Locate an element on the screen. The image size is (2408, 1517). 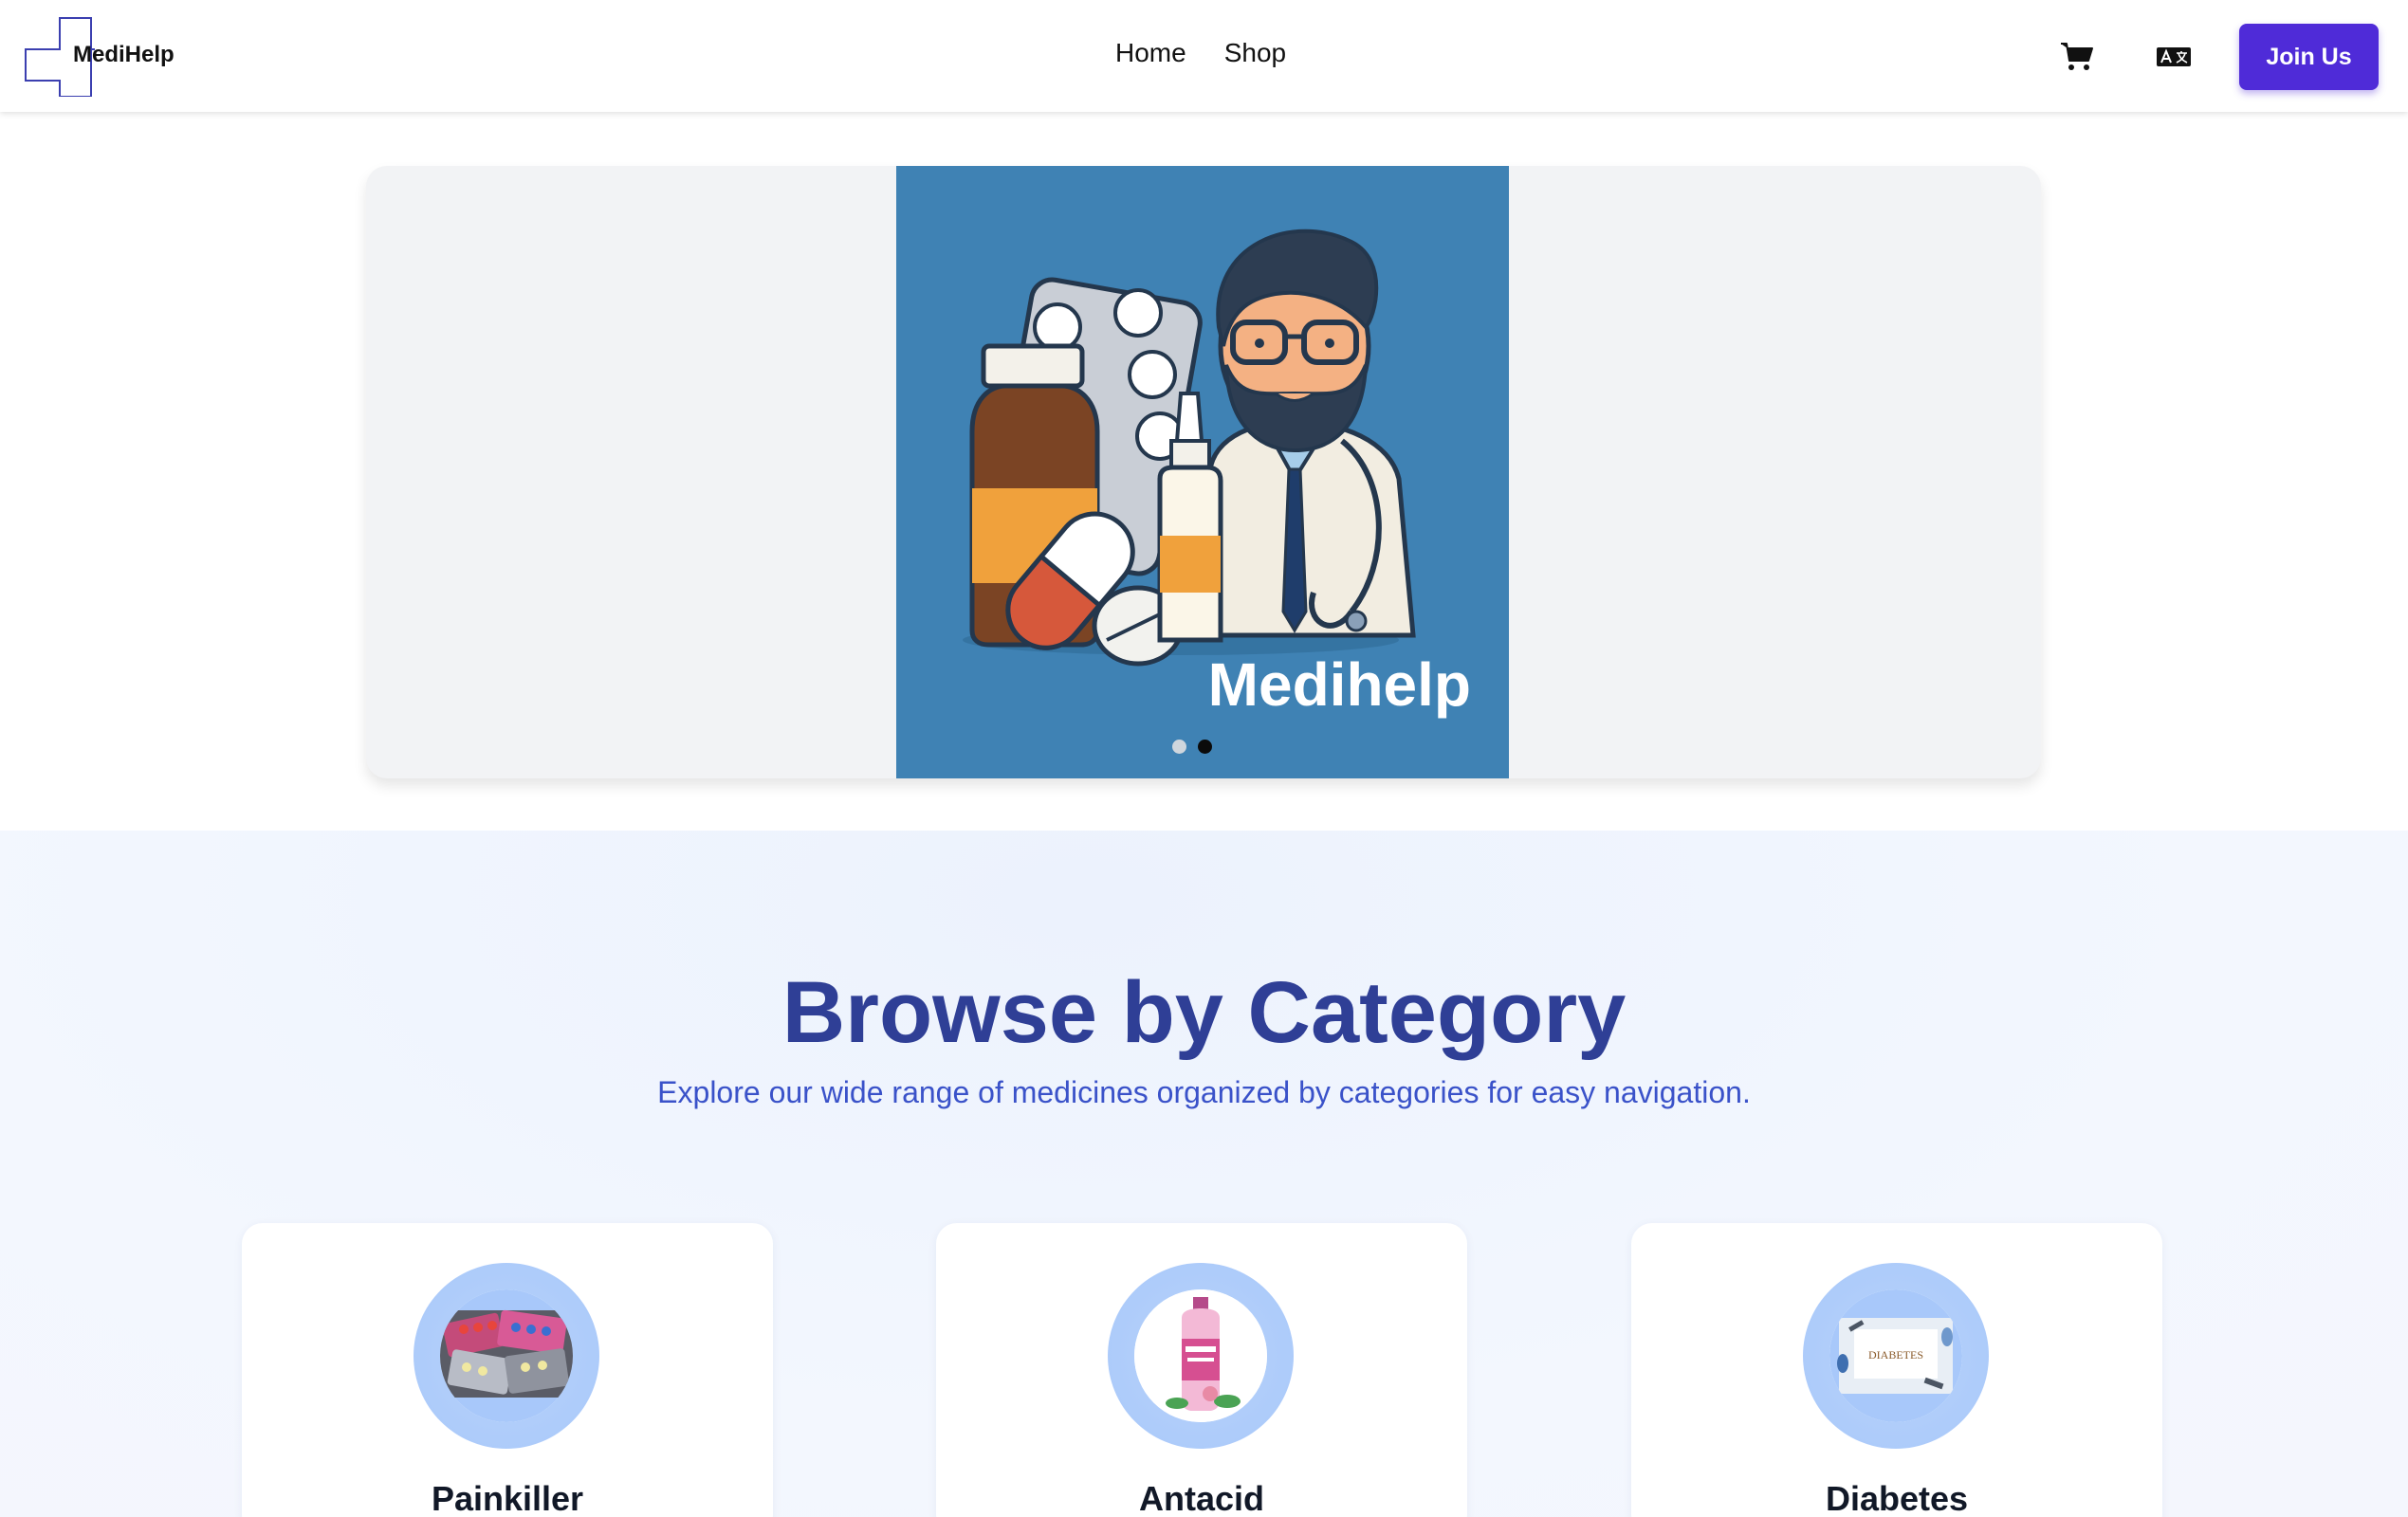
cart-icon is located at coordinates (2077, 56).